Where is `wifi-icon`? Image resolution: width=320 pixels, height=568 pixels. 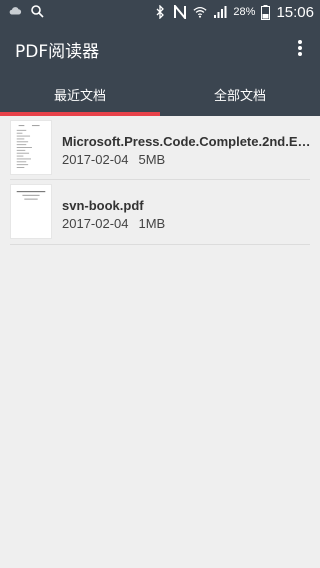
wifi-icon is located at coordinates (200, 12).